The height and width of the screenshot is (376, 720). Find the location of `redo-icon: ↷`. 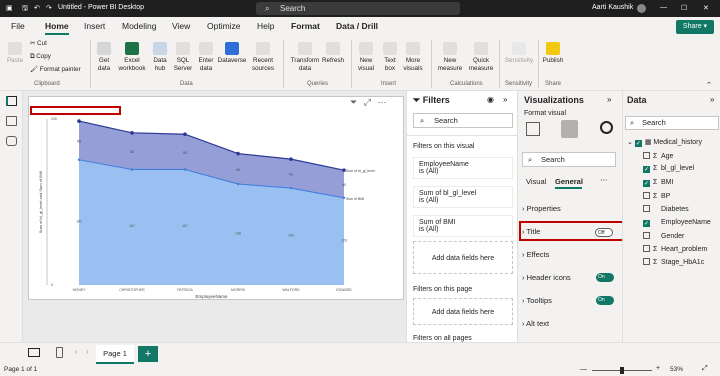

redo-icon: ↷ is located at coordinates (49, 8).